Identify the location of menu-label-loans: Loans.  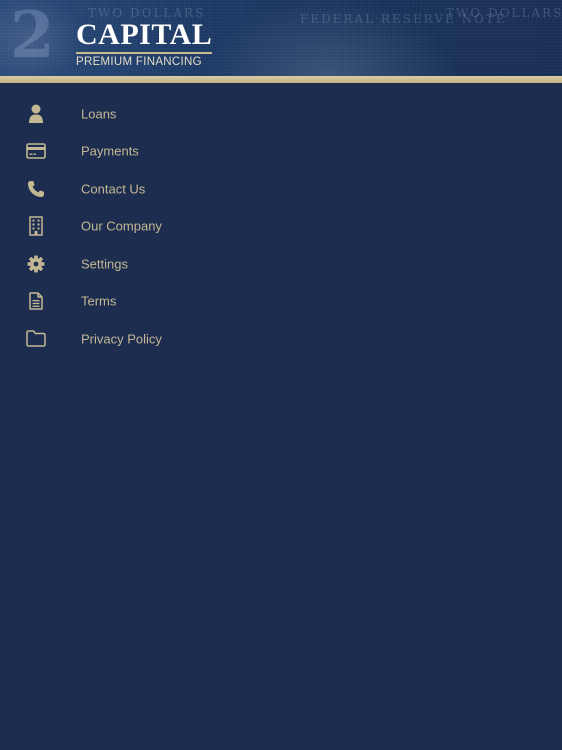
(99, 114).